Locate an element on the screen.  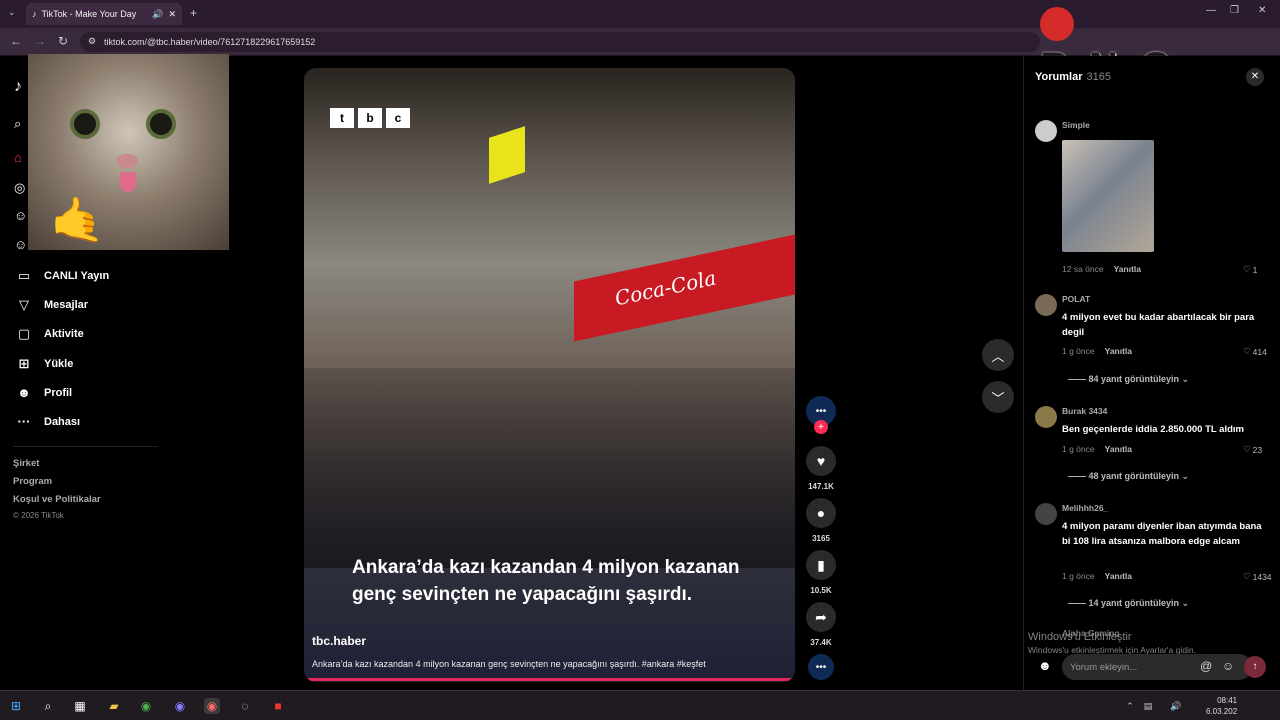
share-icon: ➦ is located at coordinates (821, 617).